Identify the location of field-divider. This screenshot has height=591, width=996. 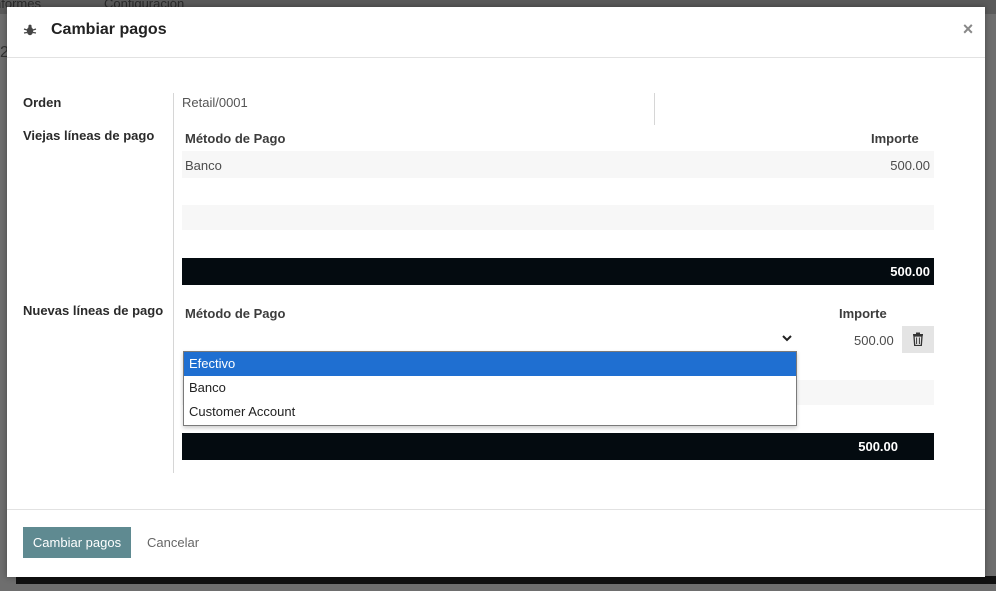
(173, 283).